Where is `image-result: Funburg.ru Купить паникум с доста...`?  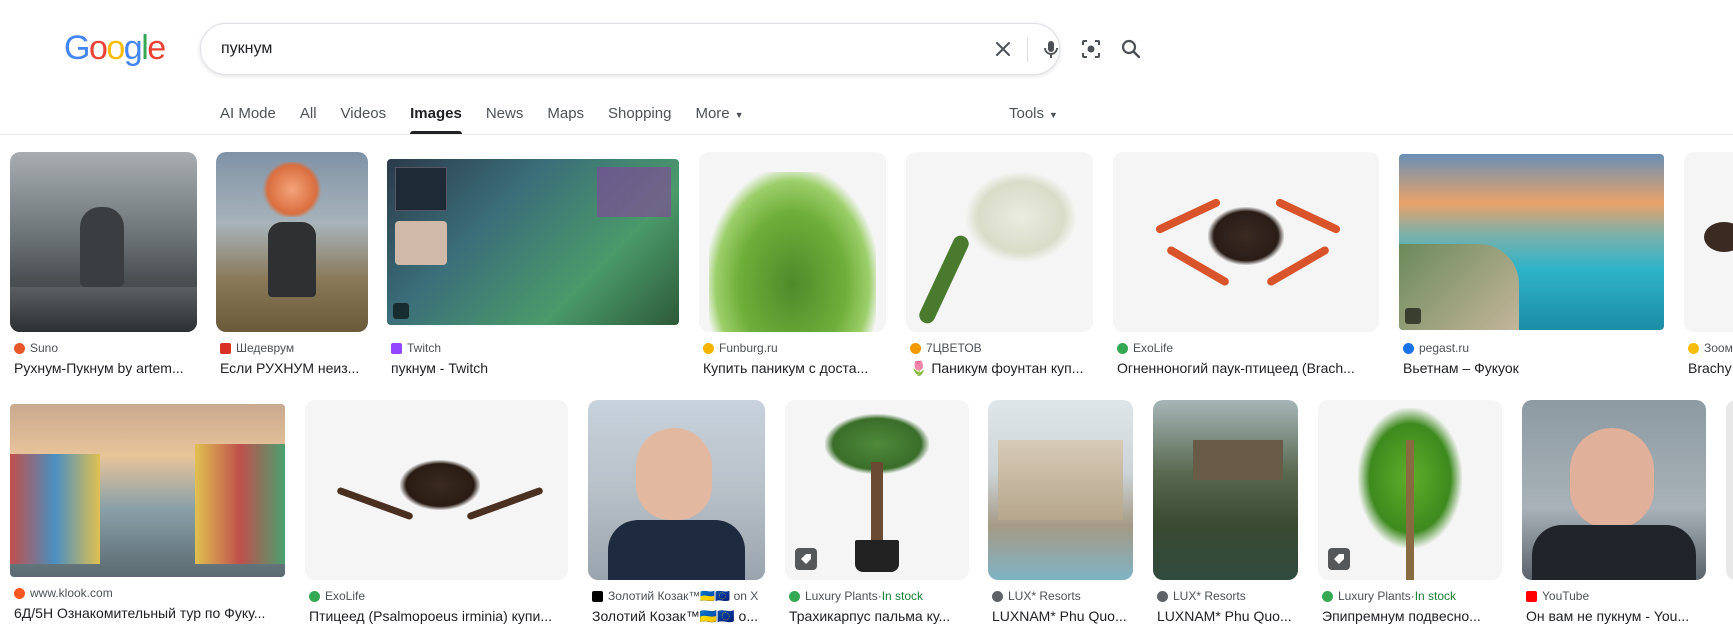 image-result: Funburg.ru Купить паникум с доста... is located at coordinates (792, 267).